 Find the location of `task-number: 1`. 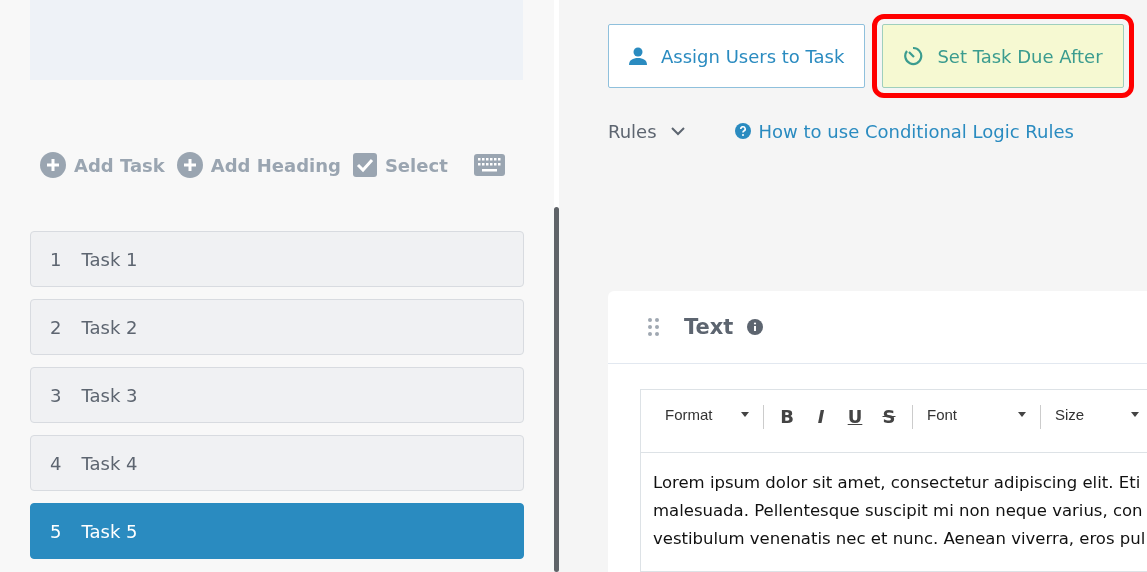

task-number: 1 is located at coordinates (56, 259).